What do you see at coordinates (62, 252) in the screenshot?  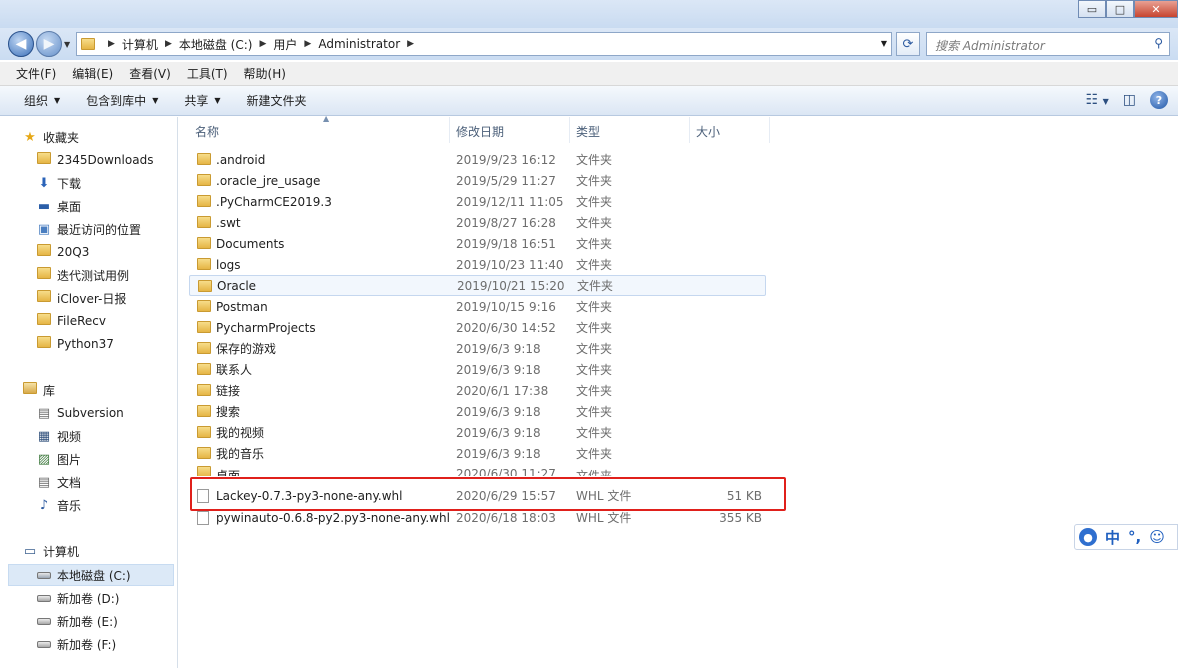 I see `nav-item-20q3: 20Q3` at bounding box center [62, 252].